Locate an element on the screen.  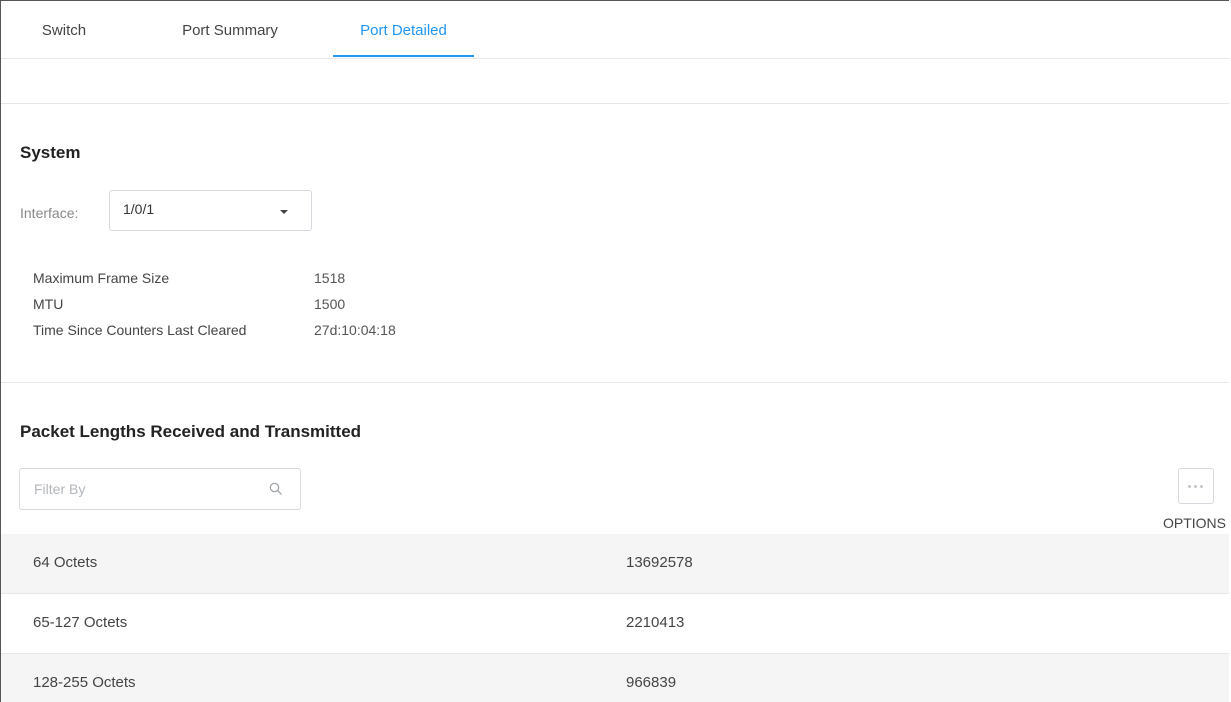
interface-label: Interface: is located at coordinates (49, 213).